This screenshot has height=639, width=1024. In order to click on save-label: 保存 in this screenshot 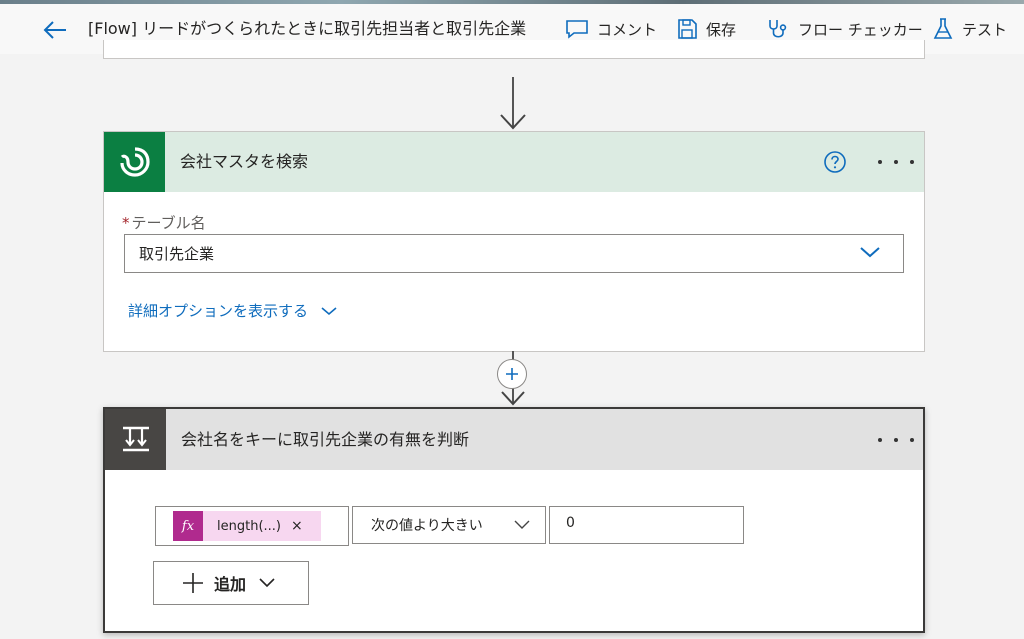, I will do `click(721, 29)`.